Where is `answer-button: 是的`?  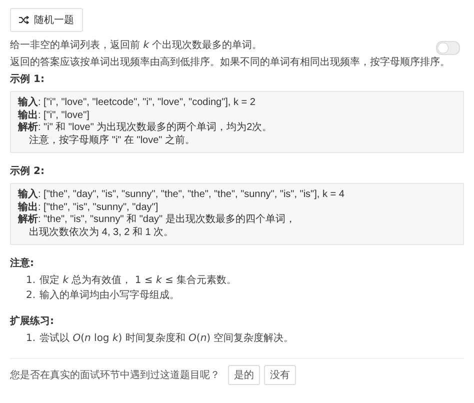 answer-button: 是的 is located at coordinates (244, 375).